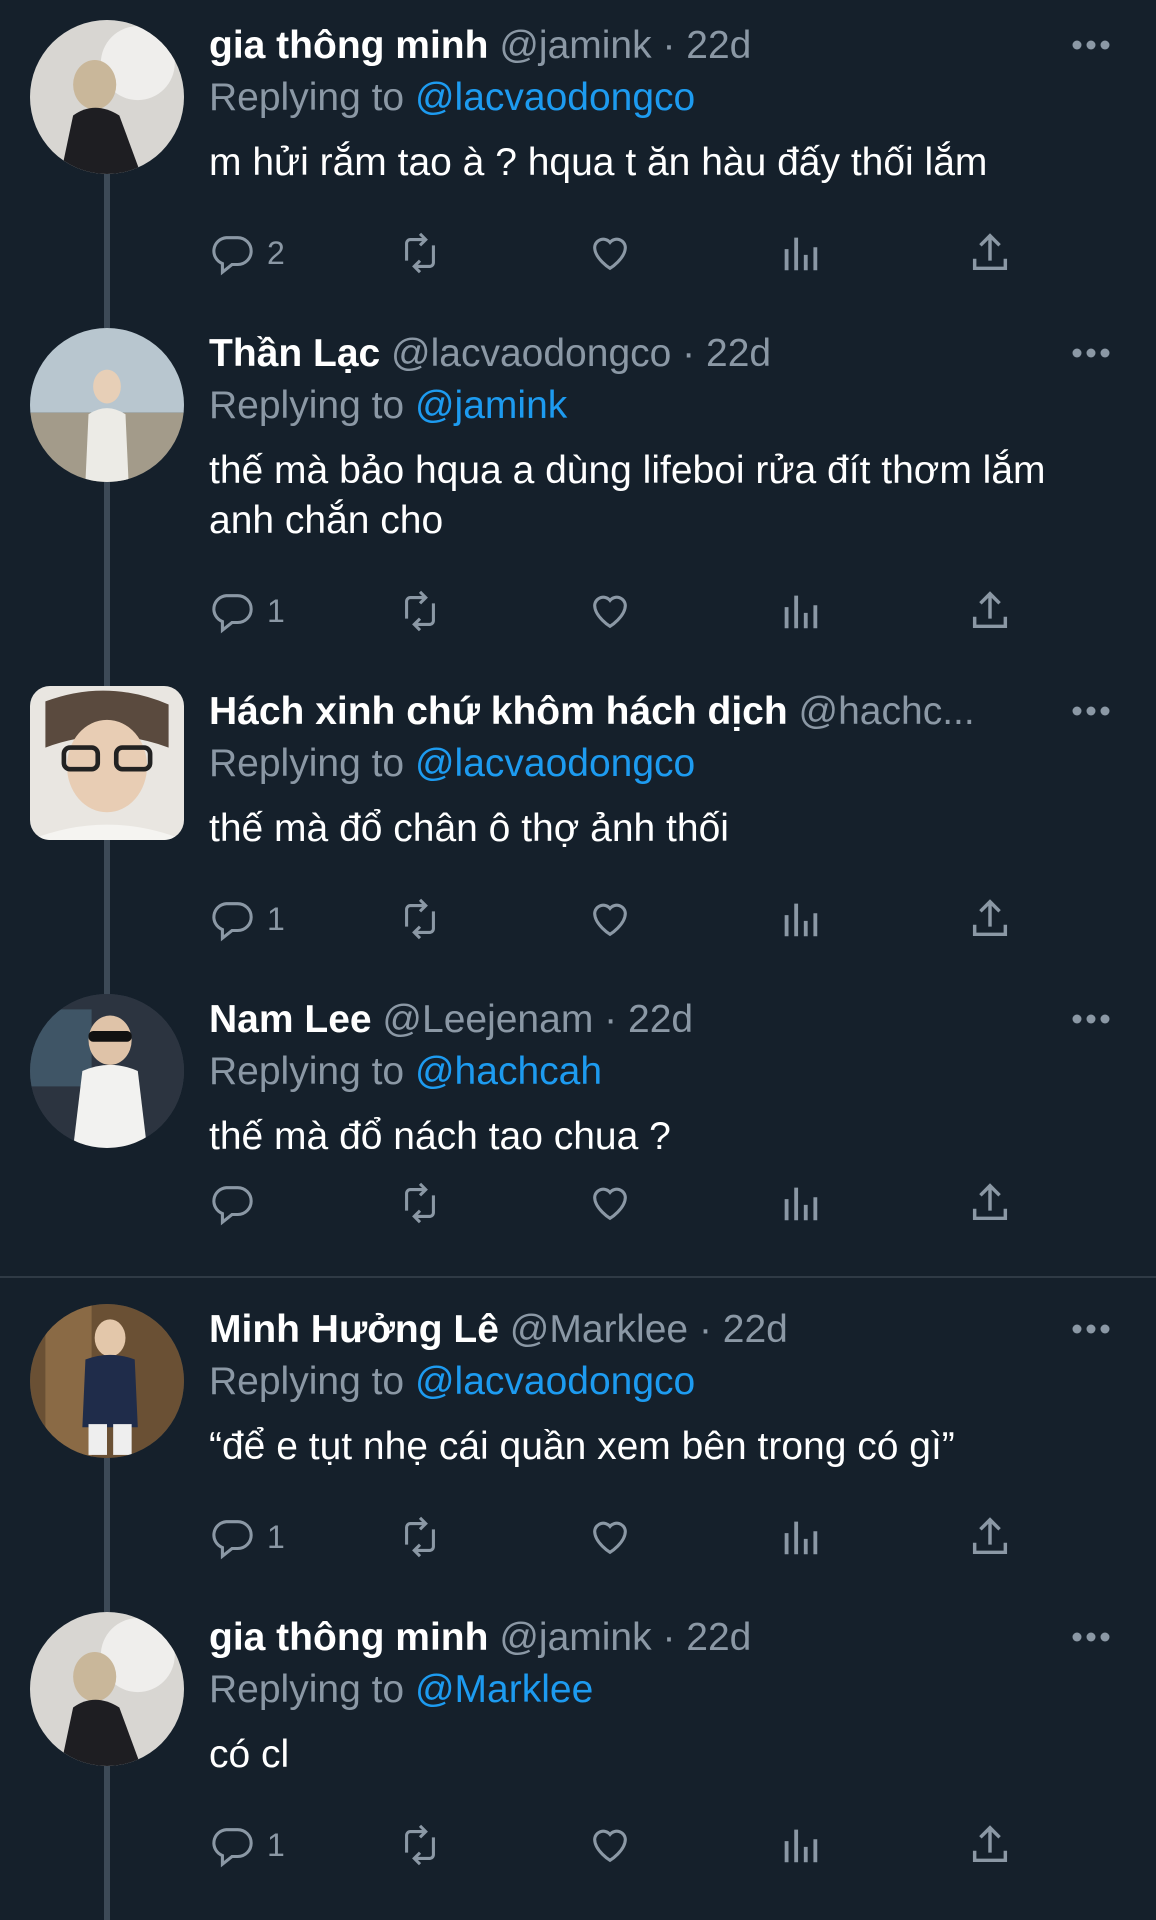 The height and width of the screenshot is (1920, 1156). Describe the element at coordinates (294, 353) in the screenshot. I see `display-name: Thần Lạc` at that location.